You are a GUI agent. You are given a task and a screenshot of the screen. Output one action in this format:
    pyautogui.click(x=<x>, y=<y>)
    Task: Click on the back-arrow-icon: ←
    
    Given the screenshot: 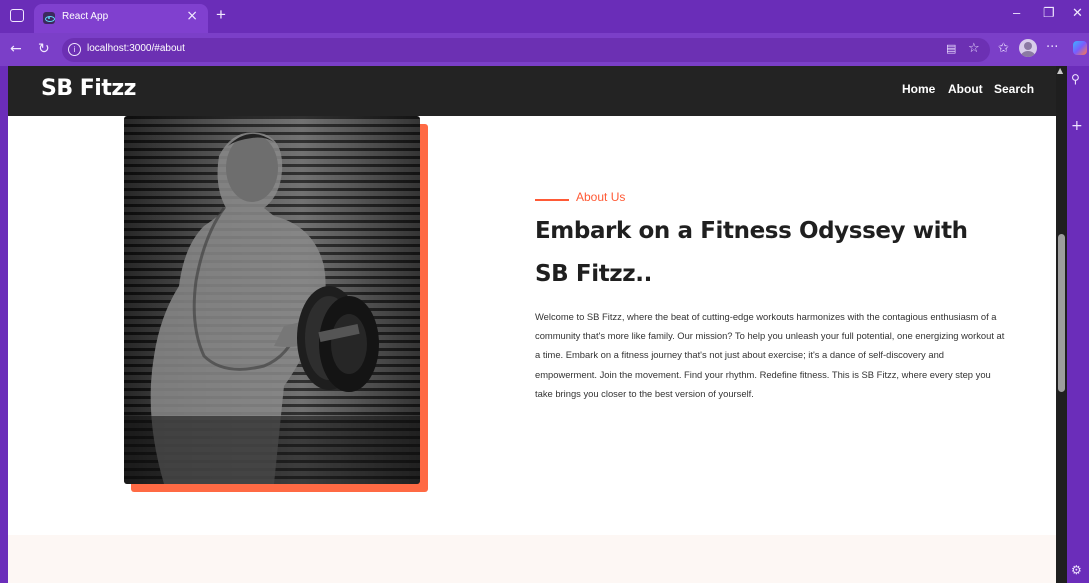 What is the action you would take?
    pyautogui.click(x=16, y=49)
    